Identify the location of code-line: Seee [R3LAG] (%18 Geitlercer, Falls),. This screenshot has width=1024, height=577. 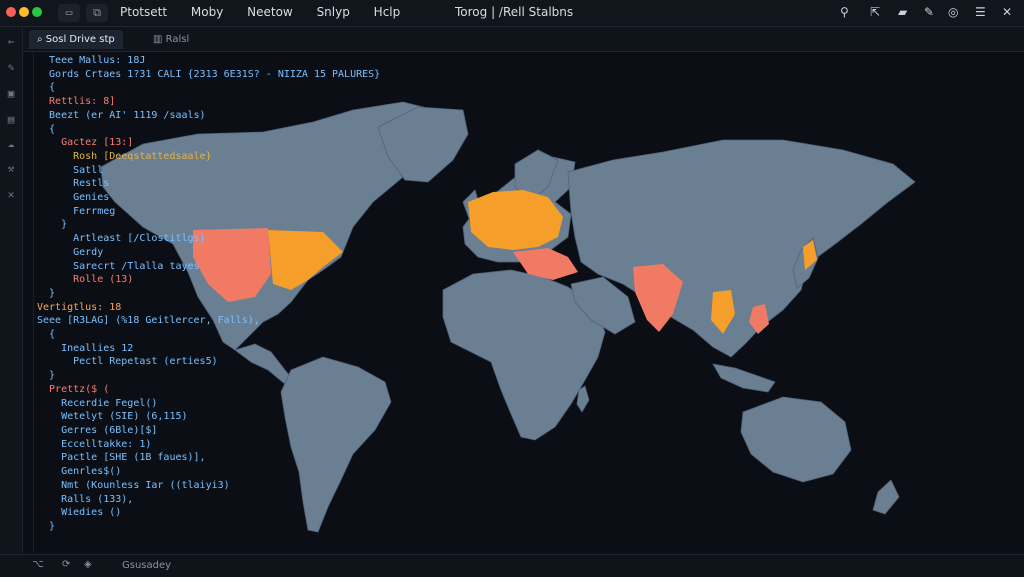
(208, 321).